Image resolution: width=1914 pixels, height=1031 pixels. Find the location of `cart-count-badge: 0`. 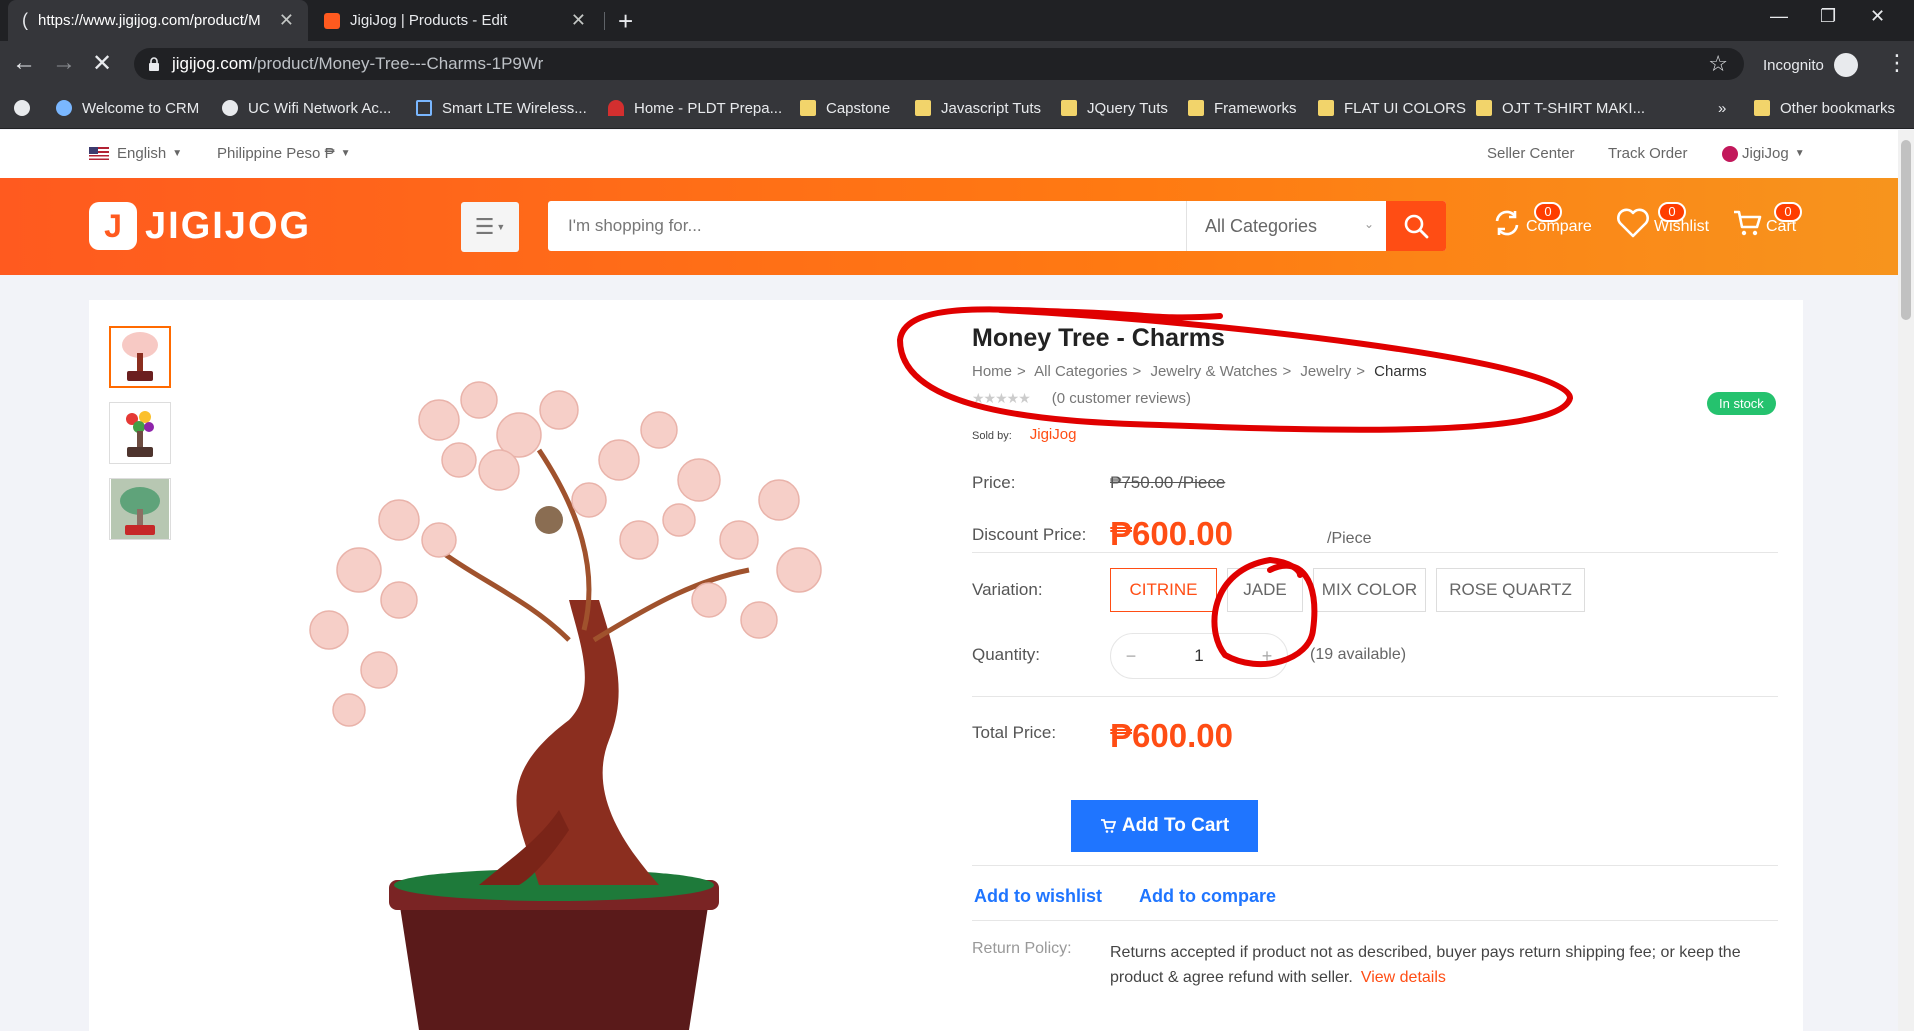

cart-count-badge: 0 is located at coordinates (1788, 212).